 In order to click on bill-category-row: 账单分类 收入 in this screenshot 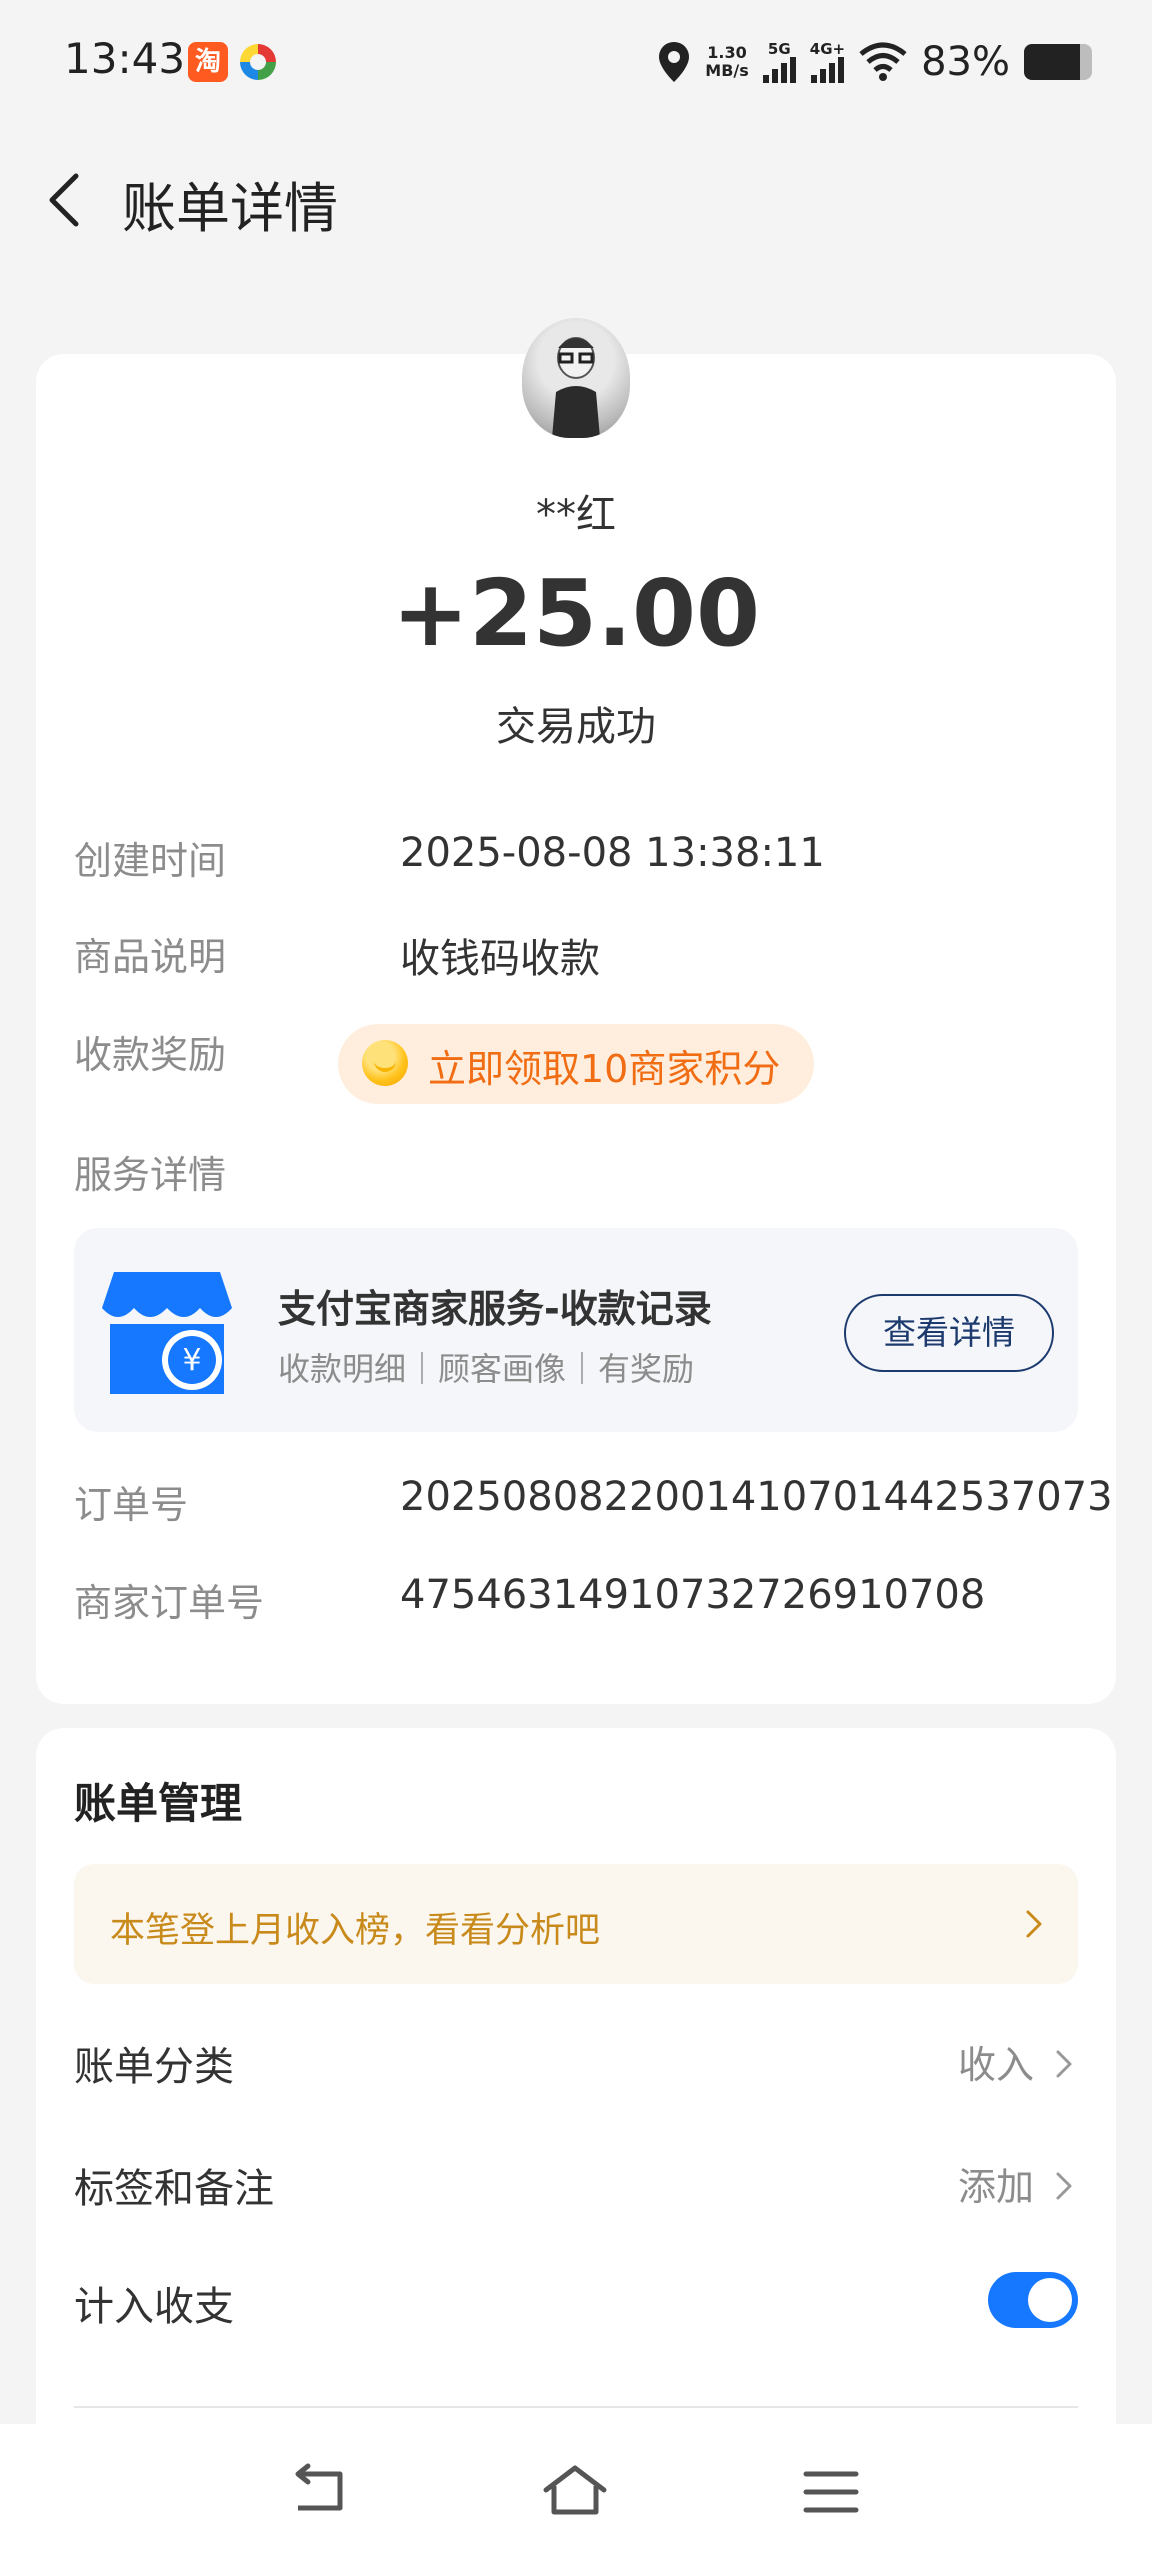, I will do `click(576, 2064)`.